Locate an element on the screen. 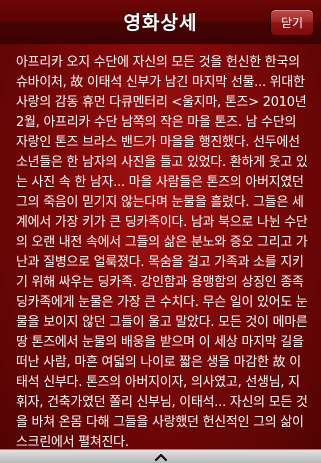 Image resolution: width=321 pixels, height=463 pixels. bottom-bar is located at coordinates (160, 456).